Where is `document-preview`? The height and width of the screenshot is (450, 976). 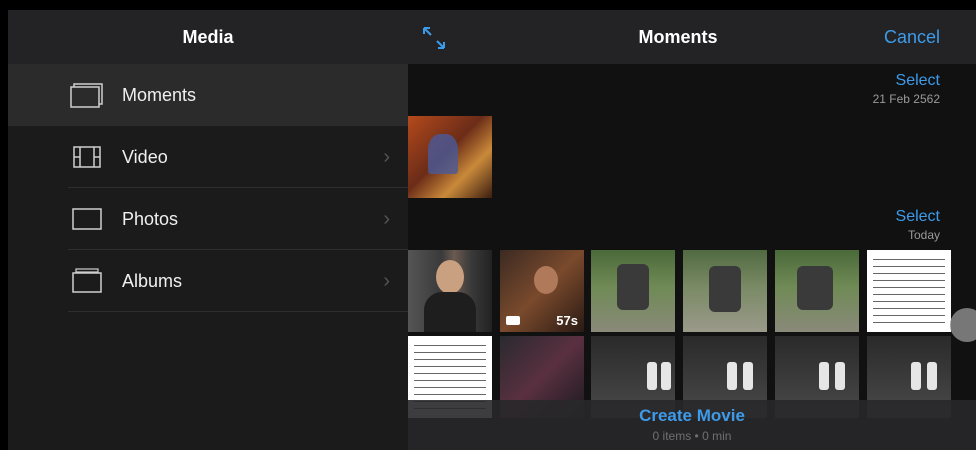 document-preview is located at coordinates (909, 291).